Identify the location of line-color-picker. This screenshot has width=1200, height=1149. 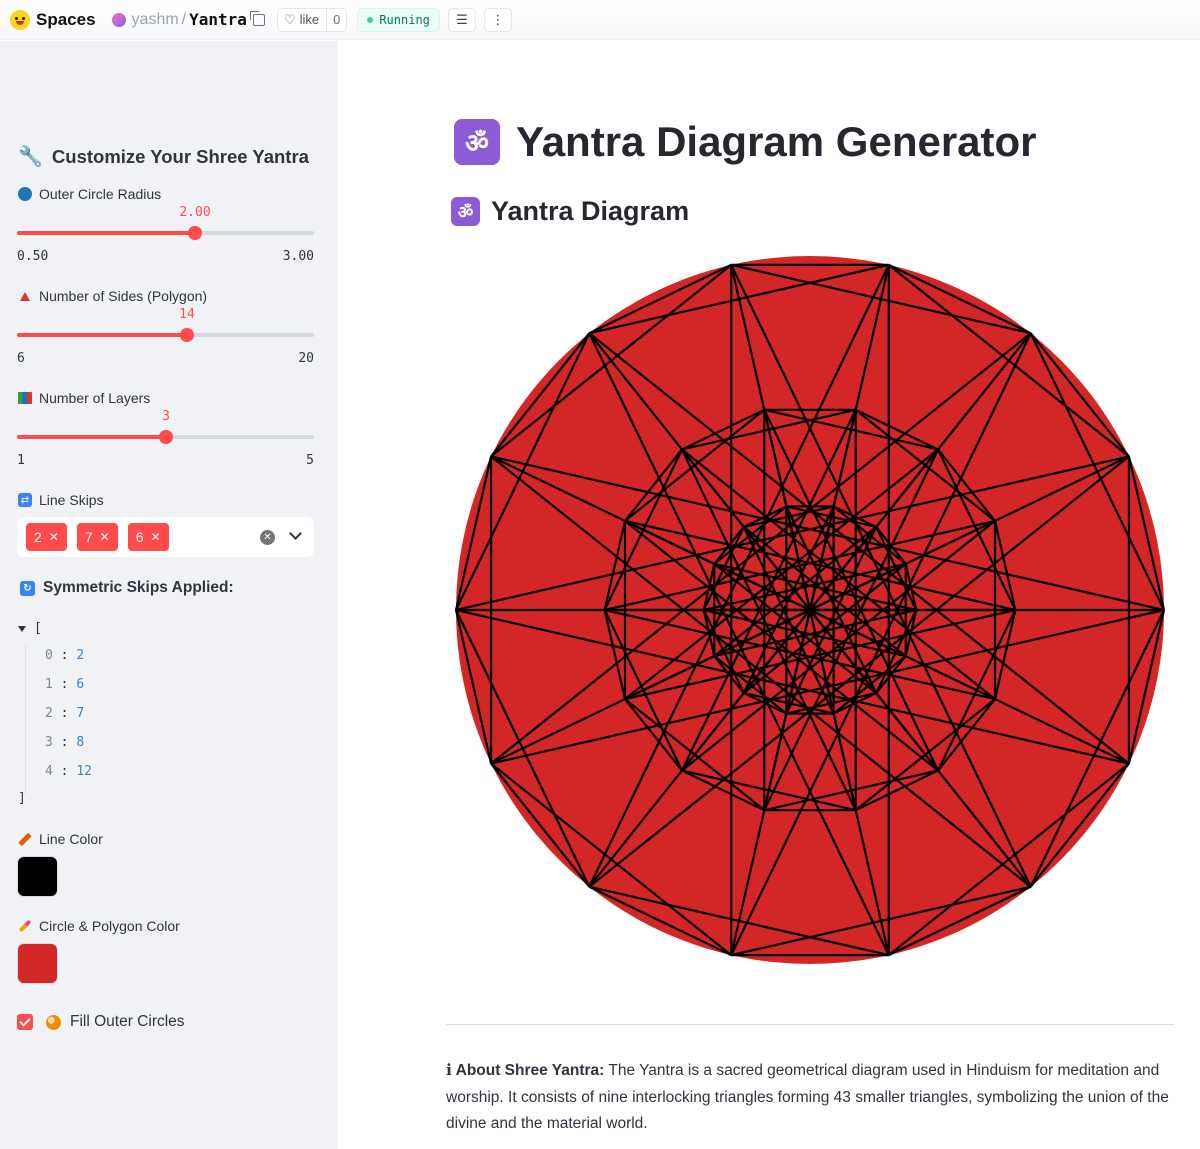
(37, 876).